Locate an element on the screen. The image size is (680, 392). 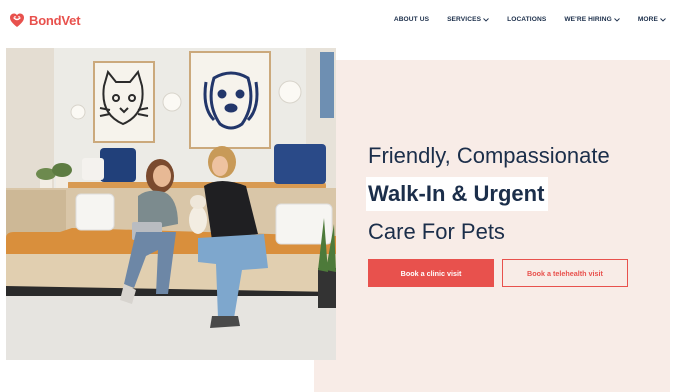
nav-label: ABOUT US is located at coordinates (411, 19).